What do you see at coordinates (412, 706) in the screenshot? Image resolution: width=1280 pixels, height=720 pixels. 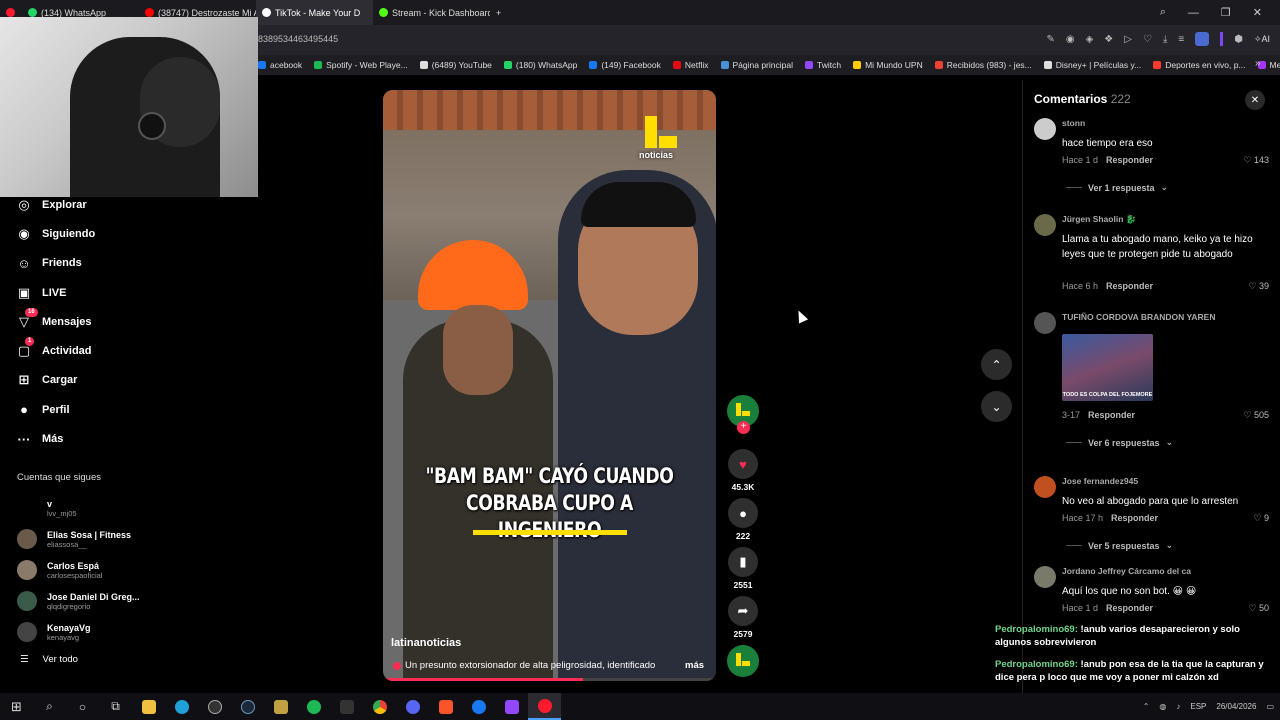 I see `discord-button` at bounding box center [412, 706].